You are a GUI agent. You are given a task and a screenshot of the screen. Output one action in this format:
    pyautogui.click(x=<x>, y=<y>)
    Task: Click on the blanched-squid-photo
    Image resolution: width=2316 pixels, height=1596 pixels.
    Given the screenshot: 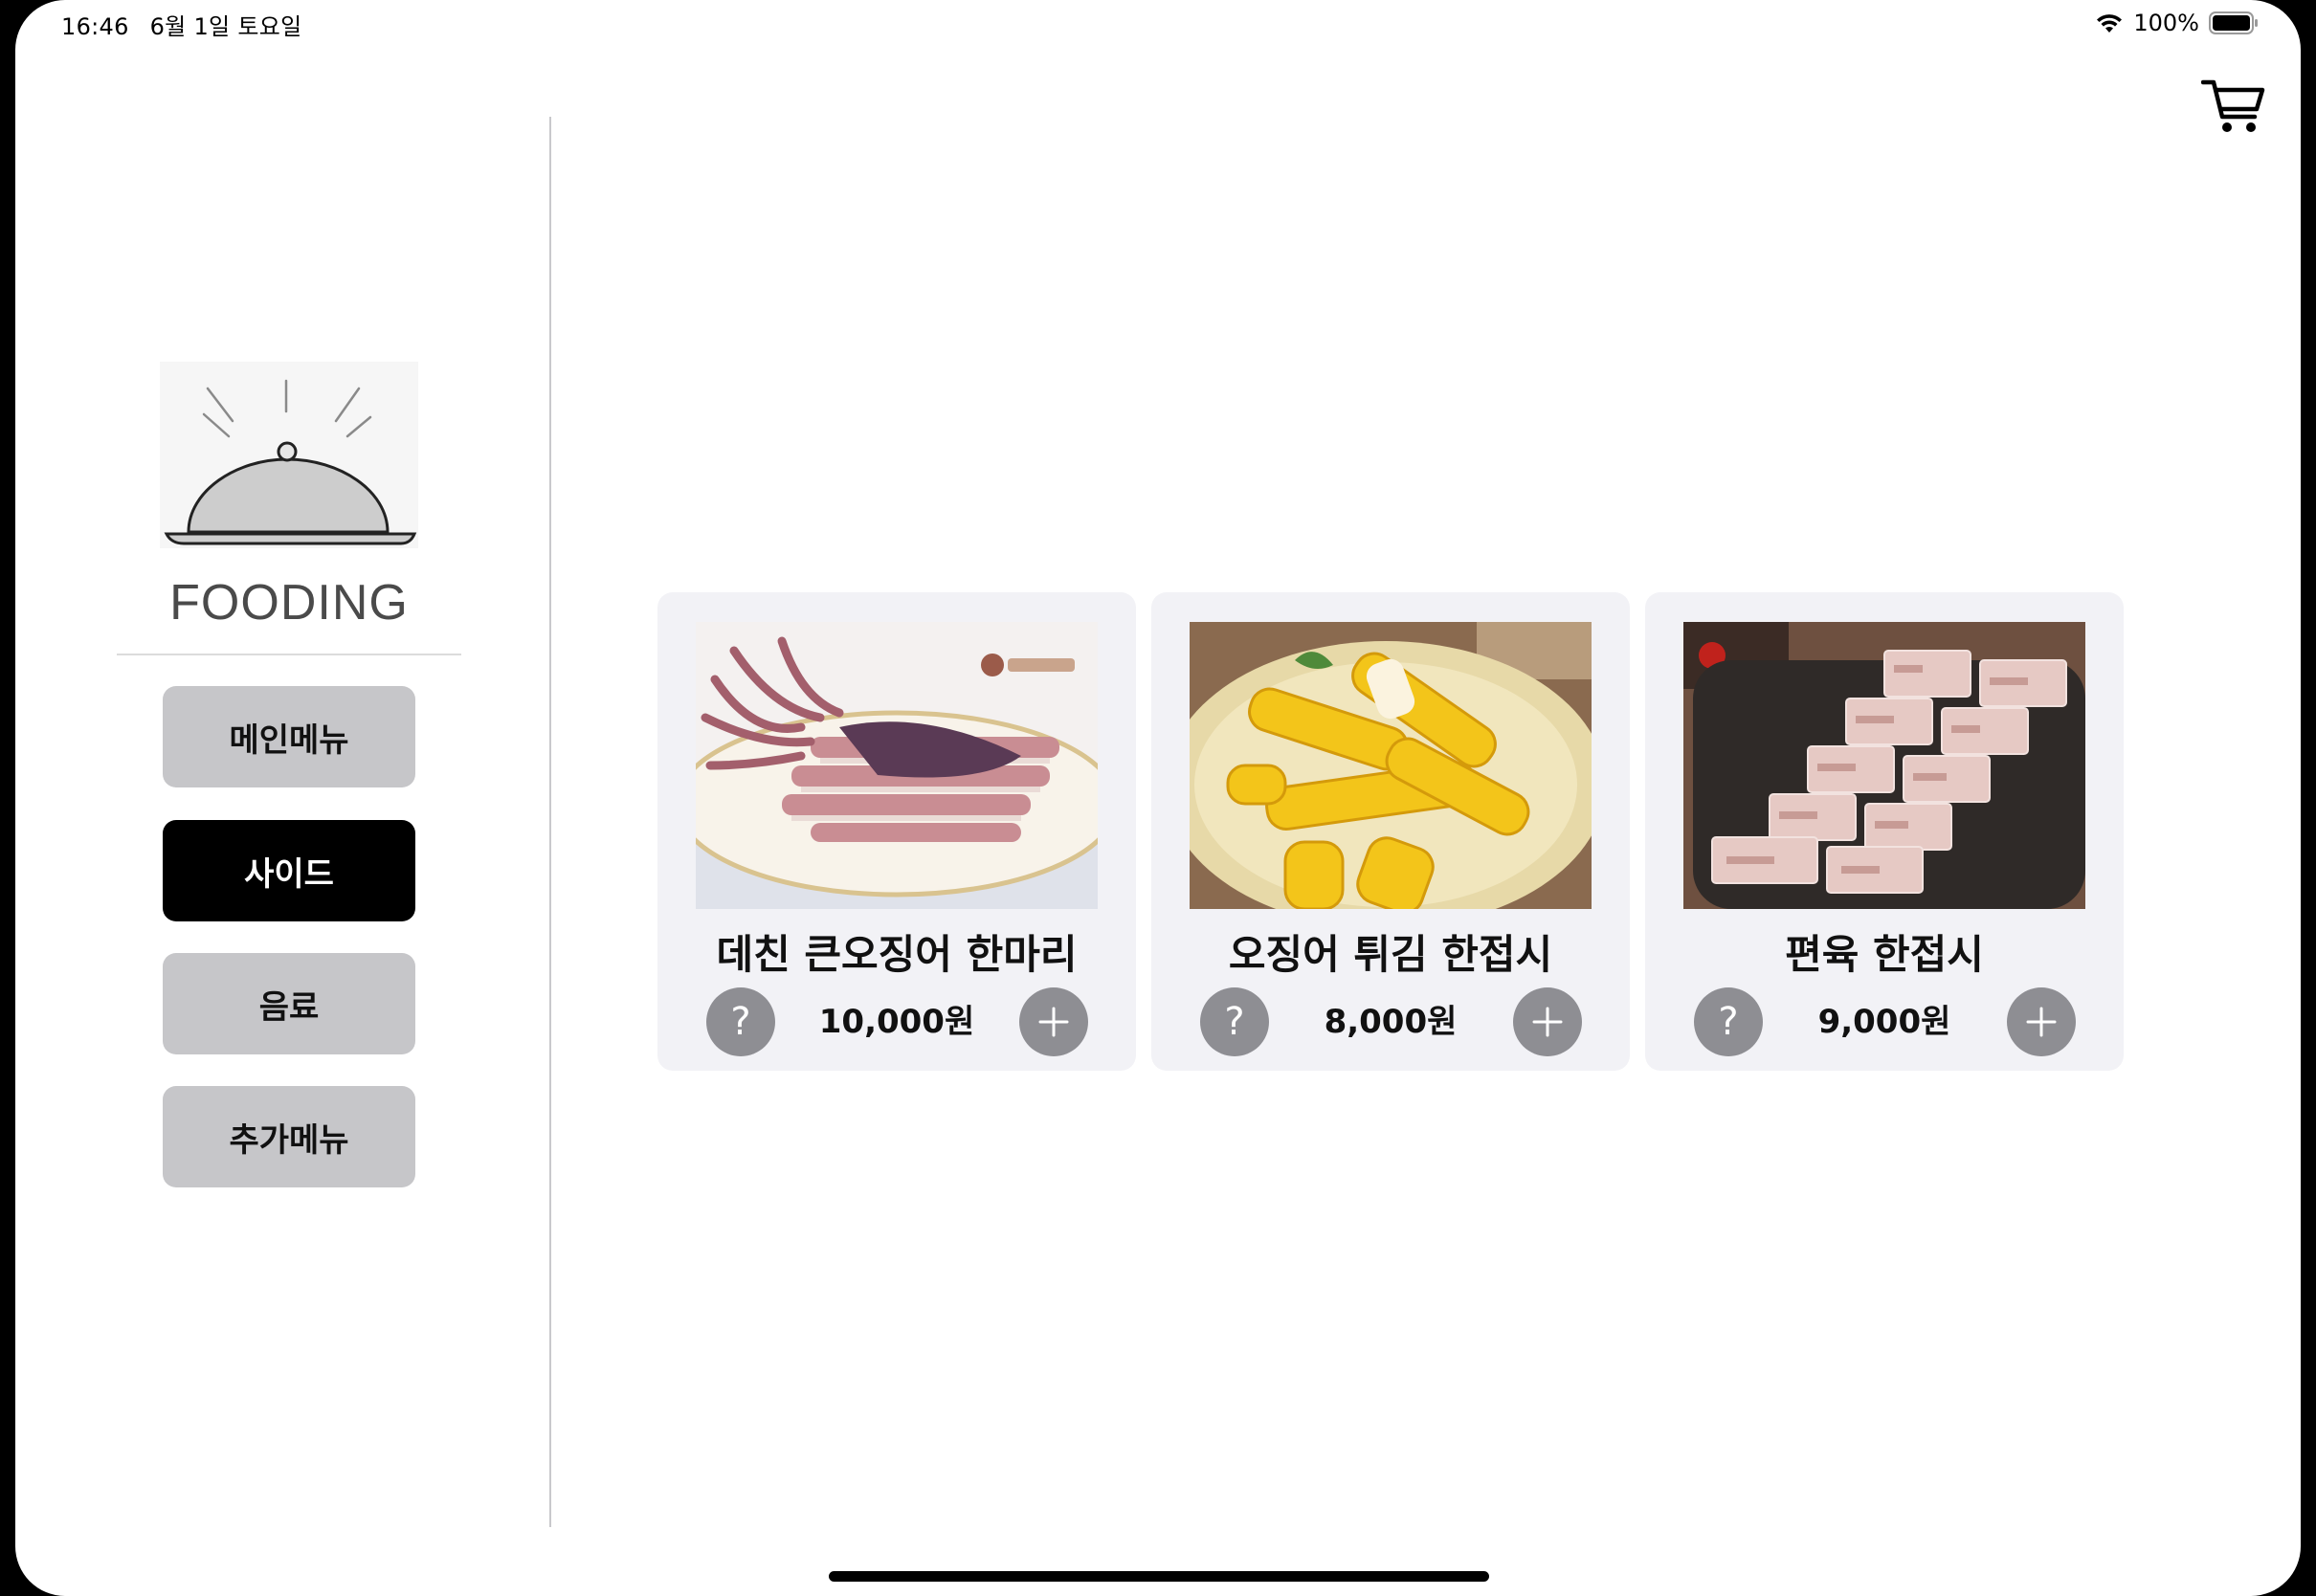 What is the action you would take?
    pyautogui.click(x=897, y=766)
    